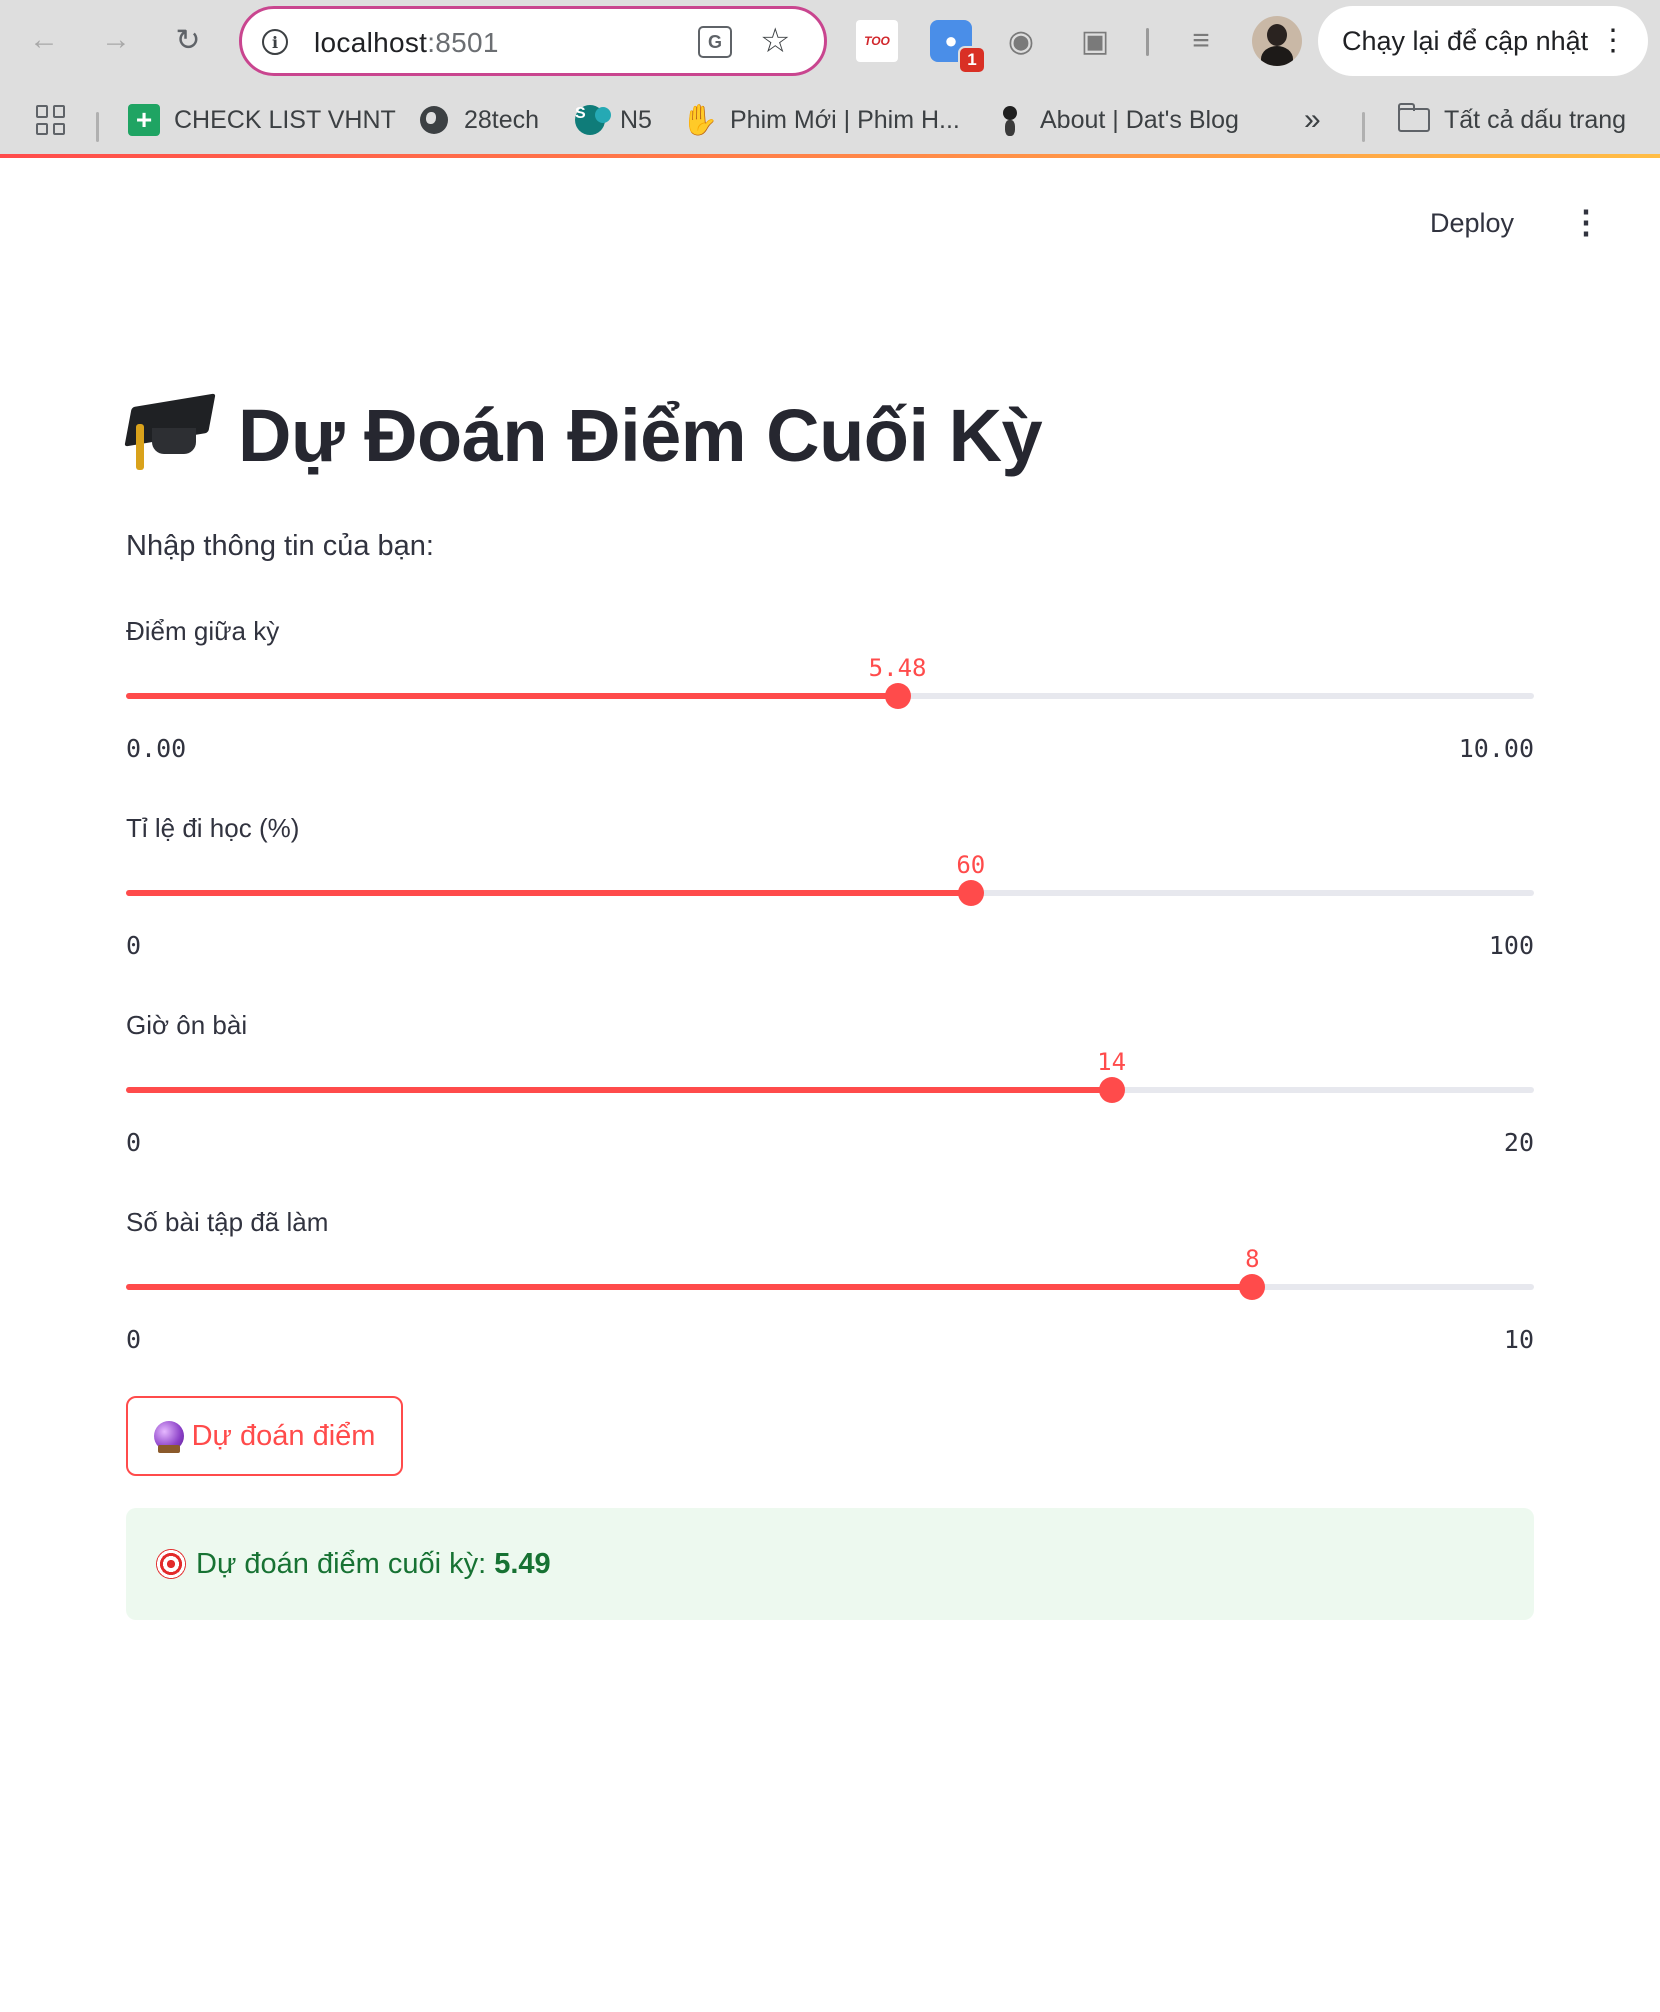 The image size is (1660, 2012). I want to click on slider-max-label: 10, so click(1518, 1339).